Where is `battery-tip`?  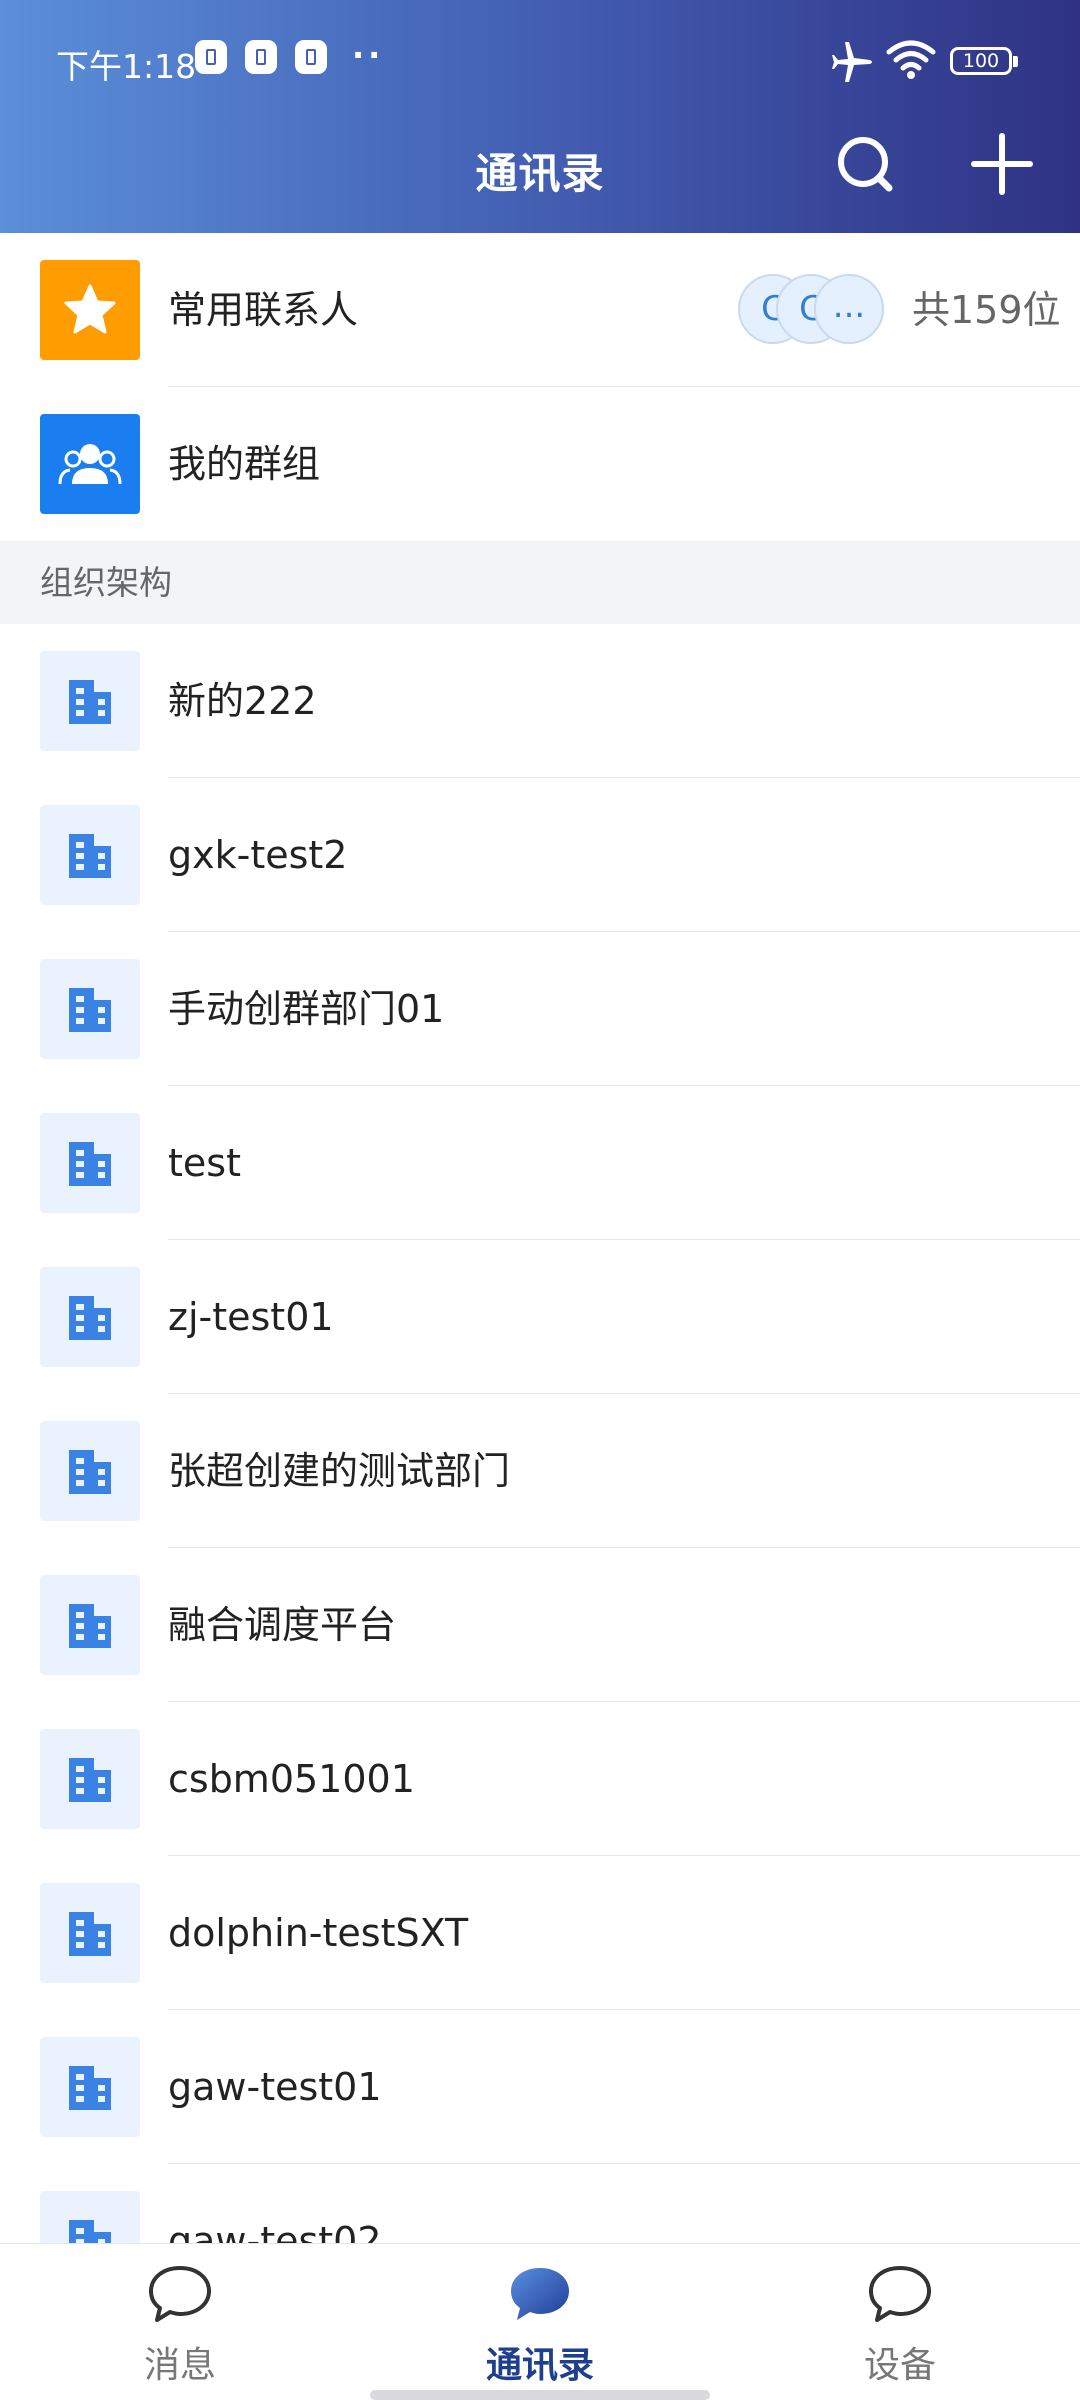 battery-tip is located at coordinates (1015, 61).